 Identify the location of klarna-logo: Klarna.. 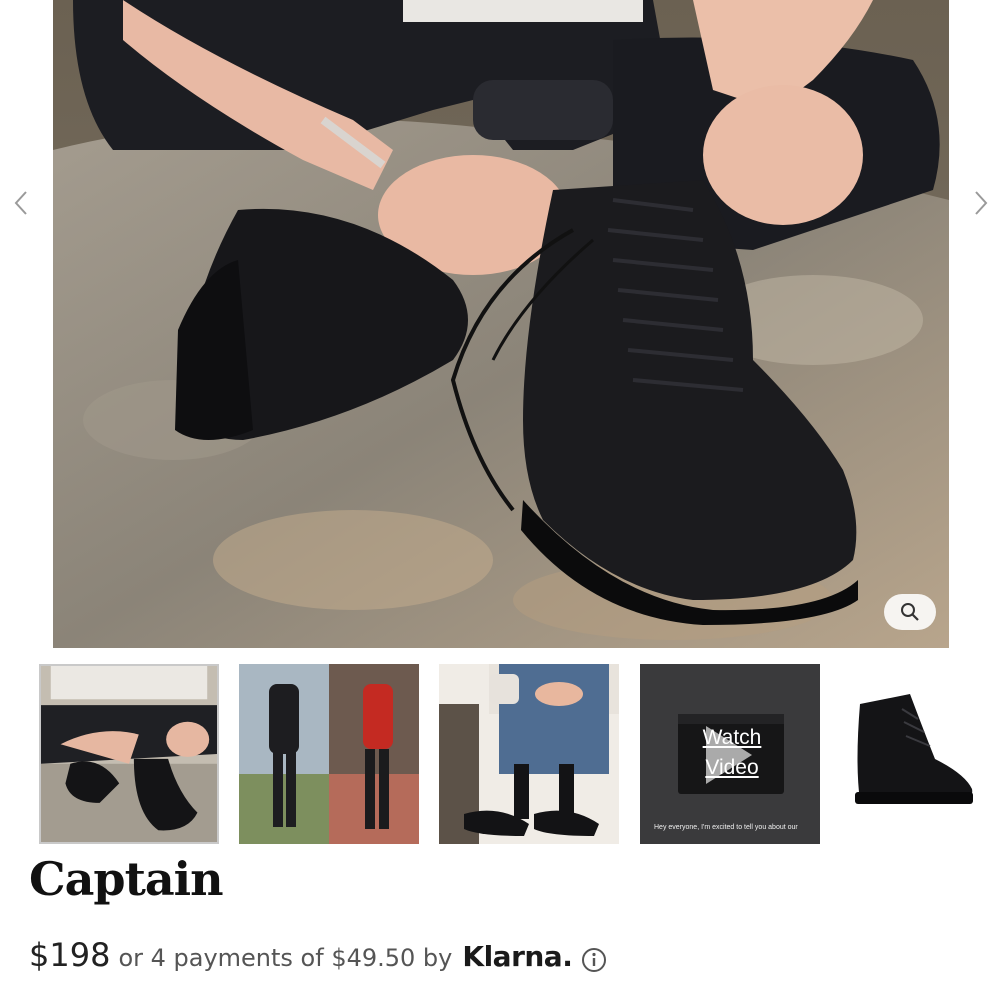
(517, 956).